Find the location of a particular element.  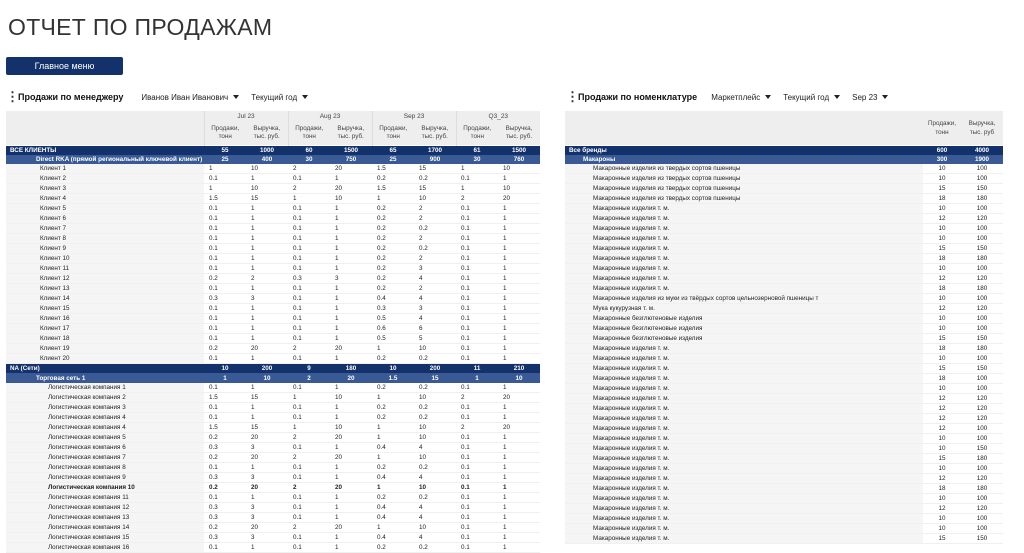

table-row: Логистическая компания 10 0.2 20 2 20 1 10 0.1 1 is located at coordinates (273, 488).